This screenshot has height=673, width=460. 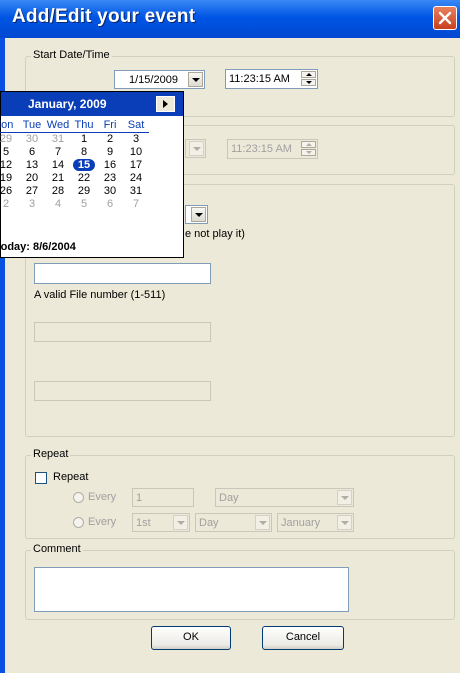 What do you see at coordinates (57, 549) in the screenshot?
I see `comment-legend: Comment` at bounding box center [57, 549].